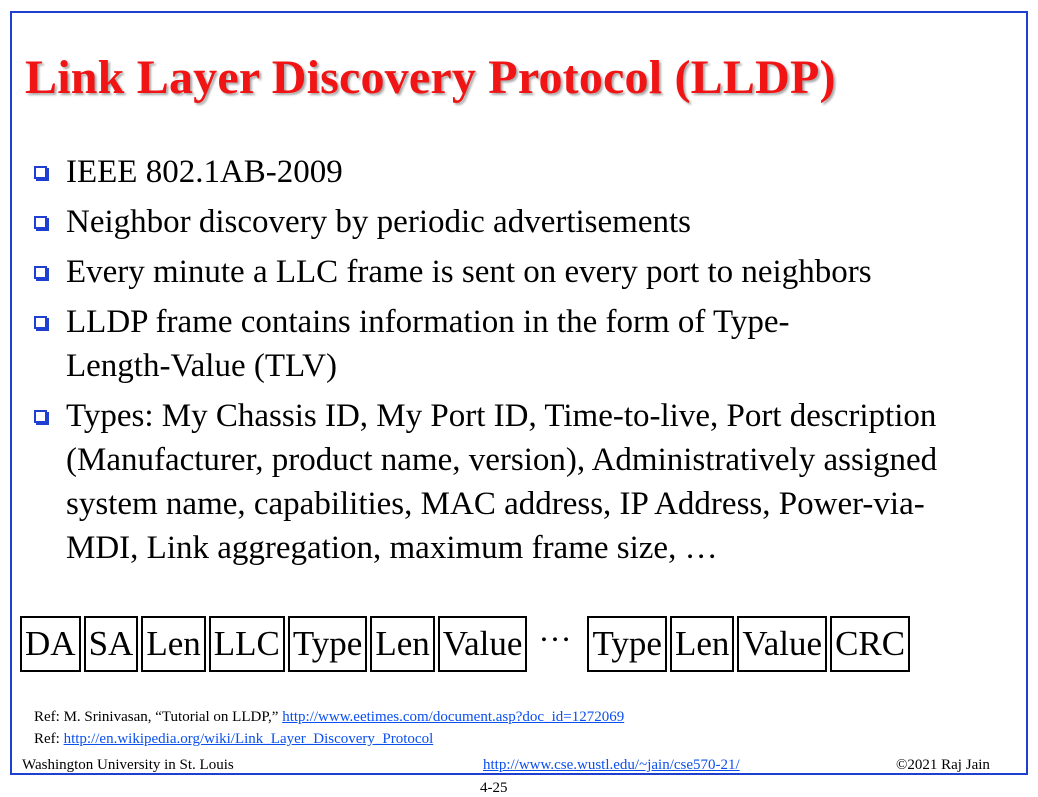  I want to click on bullet-item: IEEE 802.1AB-2009, so click(525, 172).